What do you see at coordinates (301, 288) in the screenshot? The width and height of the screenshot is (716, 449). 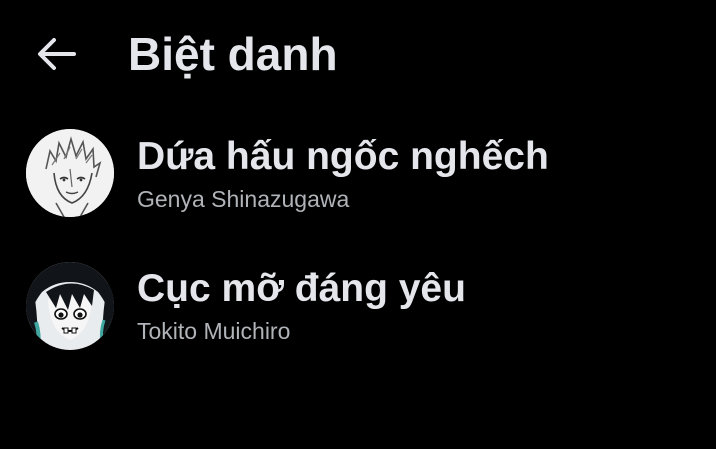 I see `nickname-label: Cục mỡ đáng yêu` at bounding box center [301, 288].